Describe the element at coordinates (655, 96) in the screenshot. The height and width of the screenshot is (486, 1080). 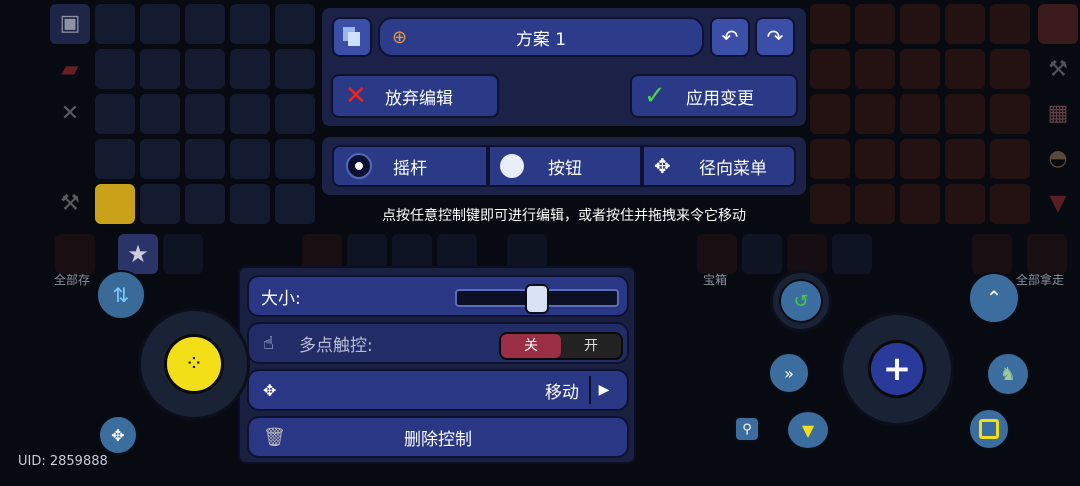
I see `green-check-icon: ✓` at that location.